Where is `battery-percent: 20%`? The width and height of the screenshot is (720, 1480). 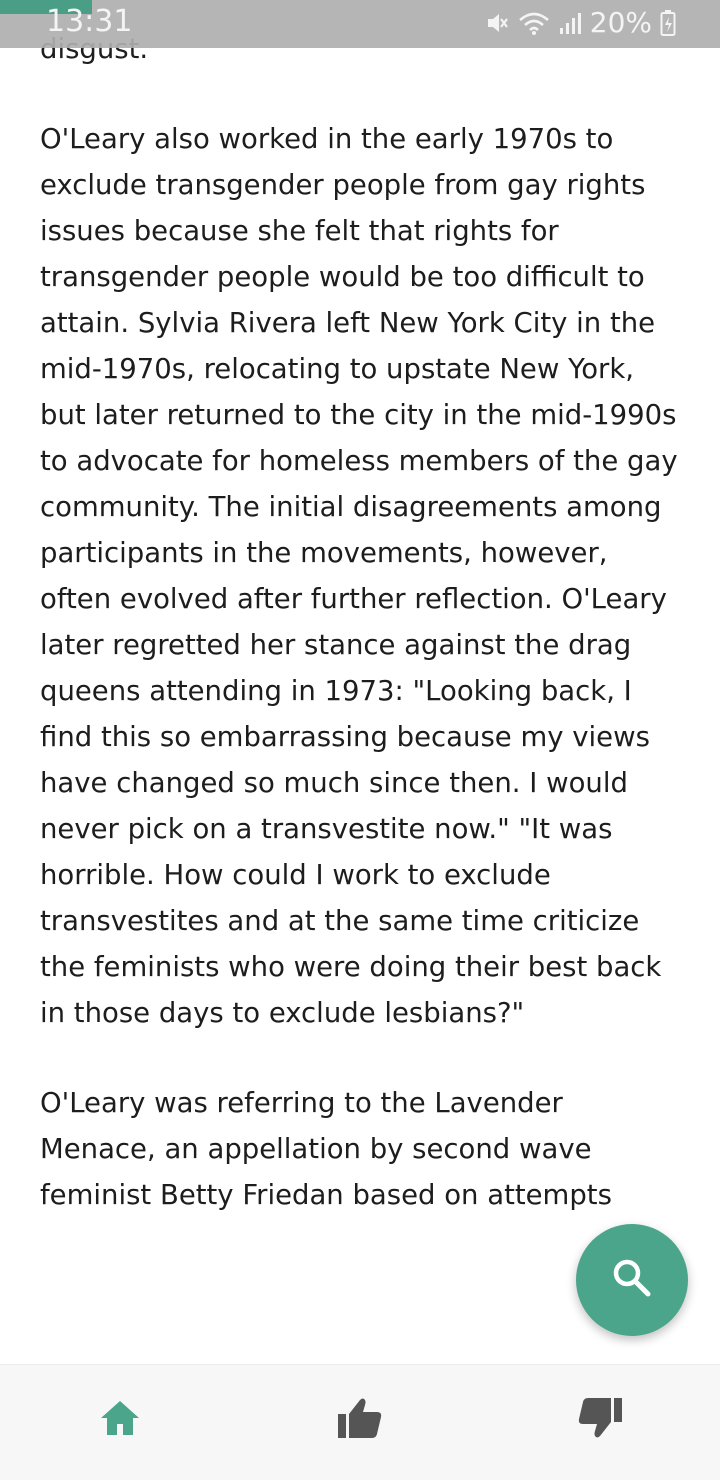 battery-percent: 20% is located at coordinates (620, 22).